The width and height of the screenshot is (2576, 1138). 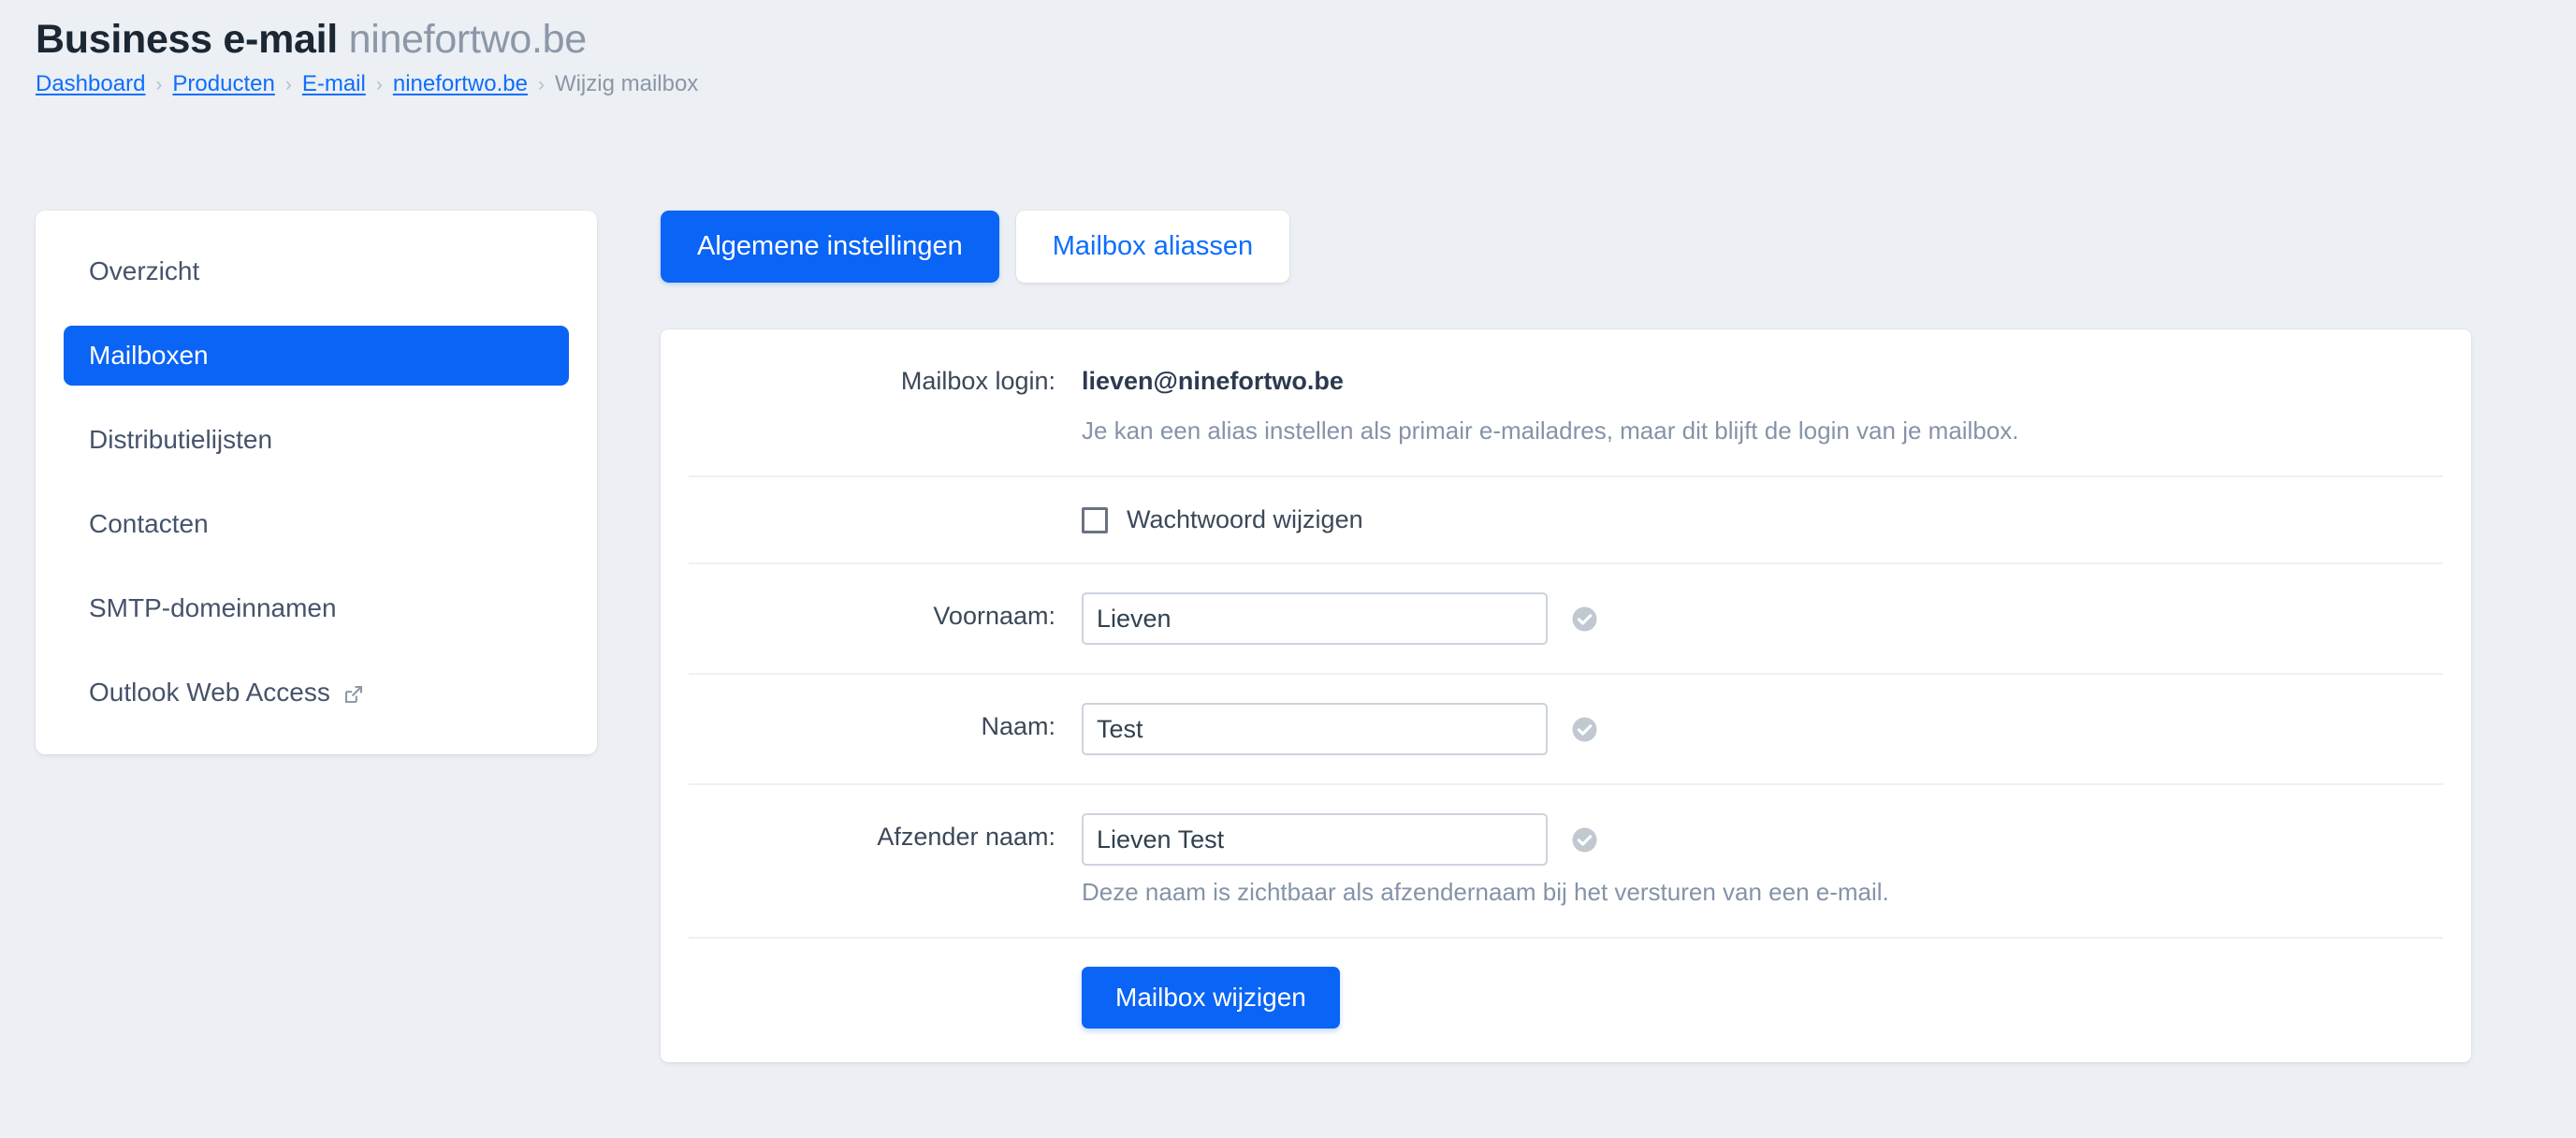 I want to click on sidebar-item-label: Distributielijsten, so click(x=181, y=439).